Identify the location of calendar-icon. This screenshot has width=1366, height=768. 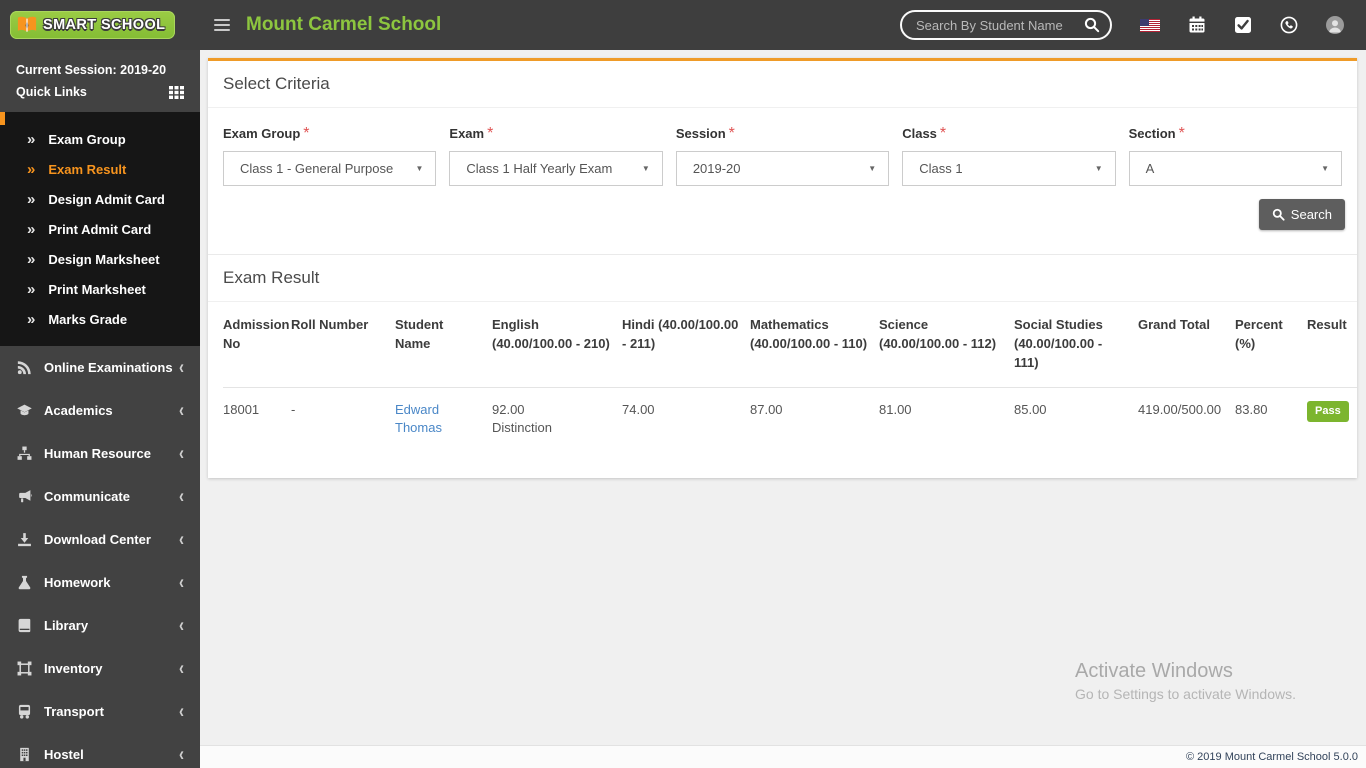
(1197, 25).